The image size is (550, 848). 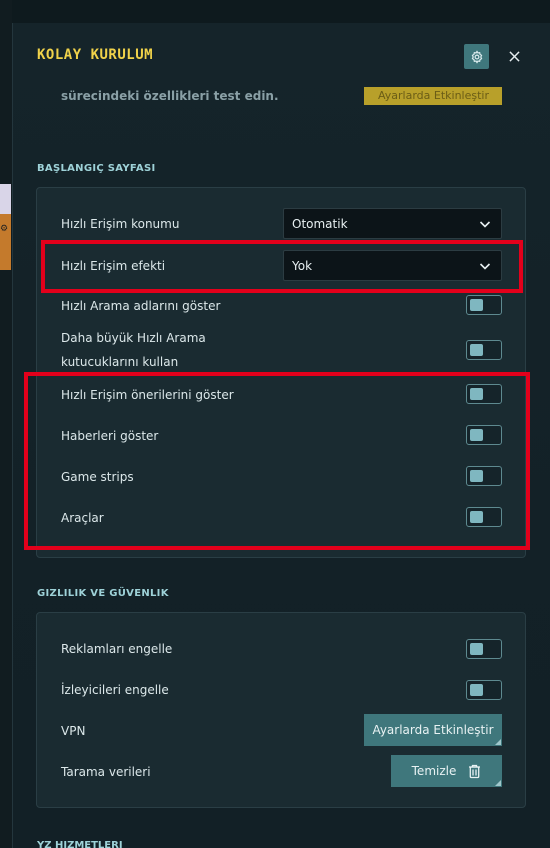 What do you see at coordinates (5, 227) in the screenshot?
I see `background-thumbnail: ⚙` at bounding box center [5, 227].